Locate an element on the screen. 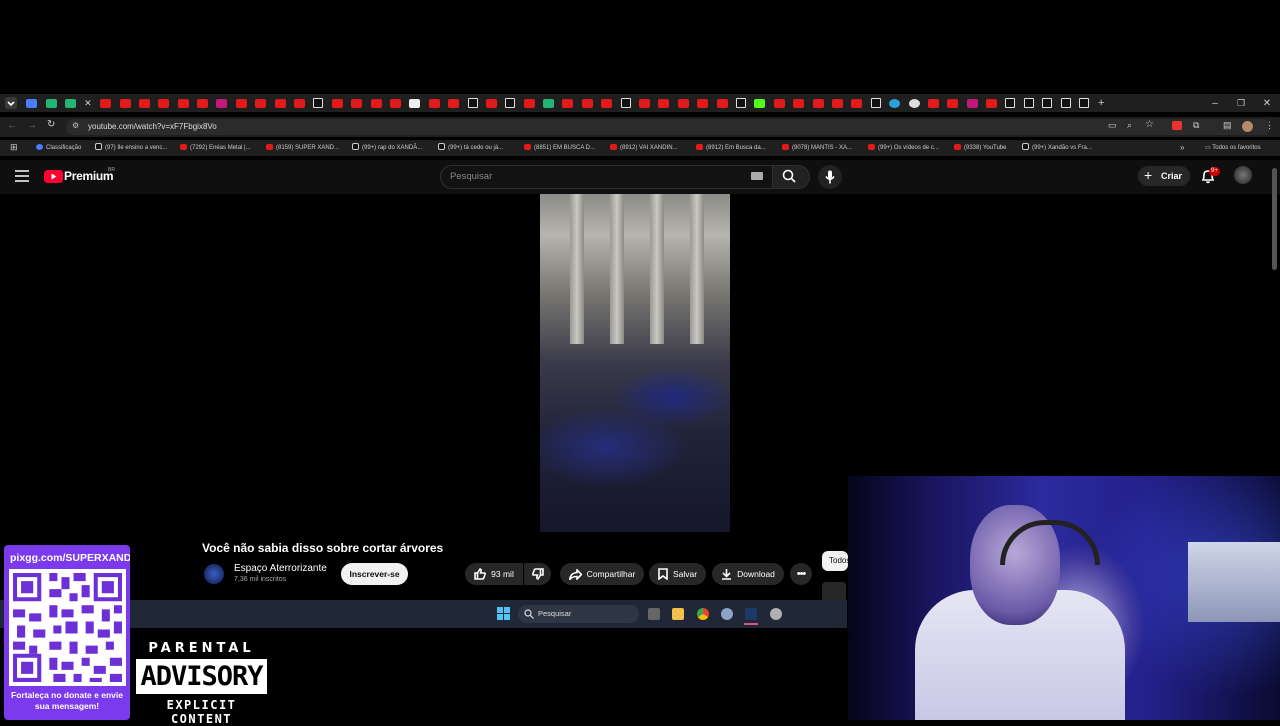 The height and width of the screenshot is (726, 1280). download-button: Download is located at coordinates (748, 574).